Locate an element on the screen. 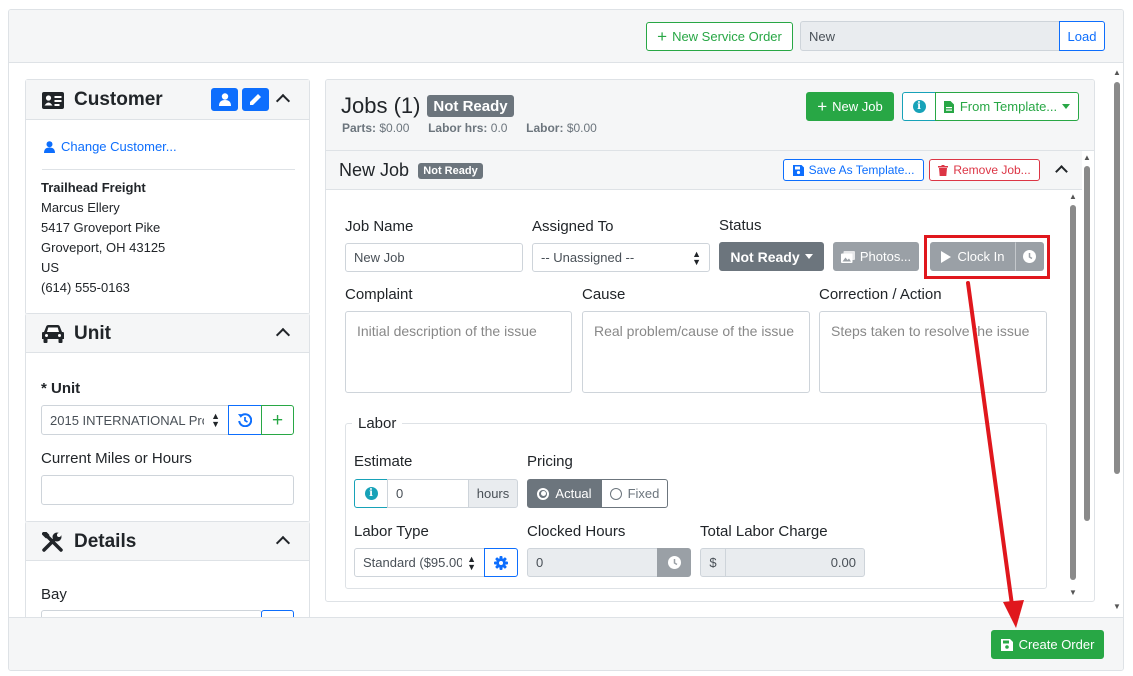  create-order-button: Create Order is located at coordinates (1047, 644).